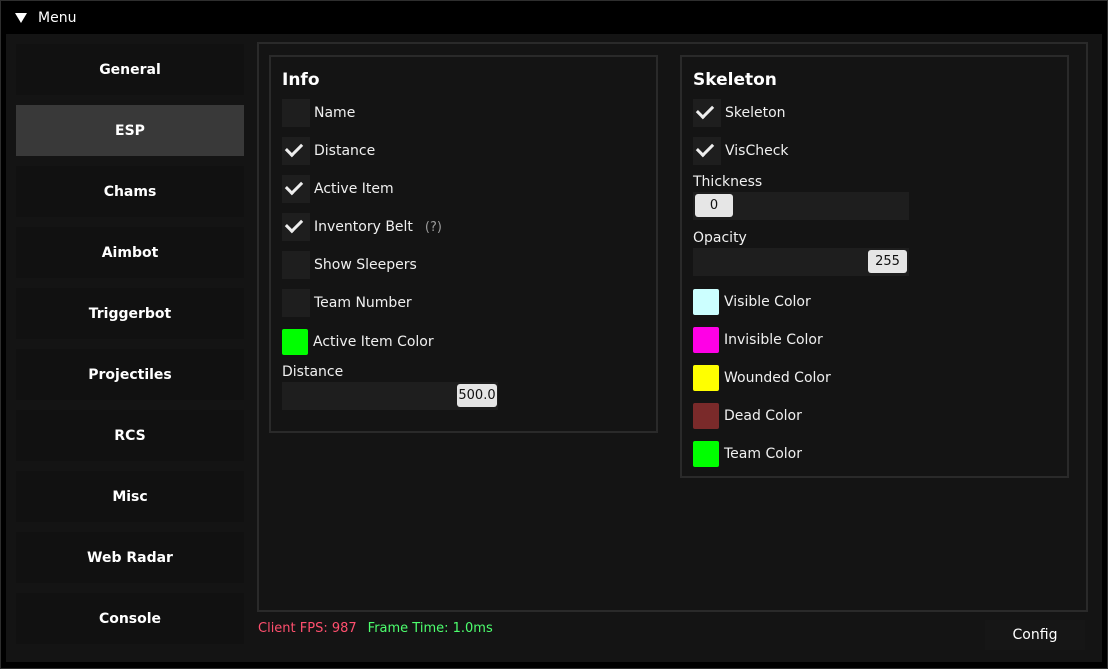 The width and height of the screenshot is (1108, 669). Describe the element at coordinates (130, 252) in the screenshot. I see `sidebar-item-aimbot: Aimbot` at that location.